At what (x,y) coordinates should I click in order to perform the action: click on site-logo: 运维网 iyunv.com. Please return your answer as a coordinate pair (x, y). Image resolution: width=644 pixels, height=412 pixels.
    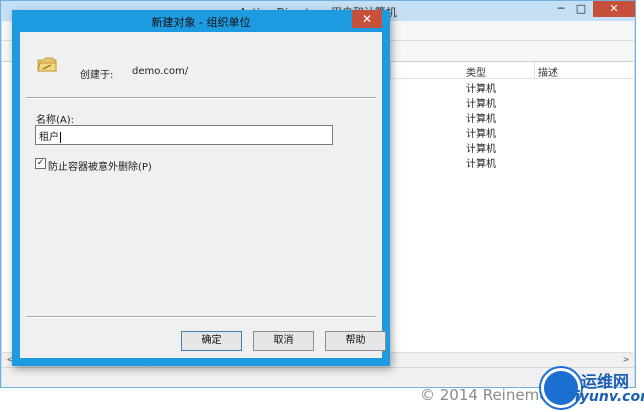
    Looking at the image, I should click on (589, 387).